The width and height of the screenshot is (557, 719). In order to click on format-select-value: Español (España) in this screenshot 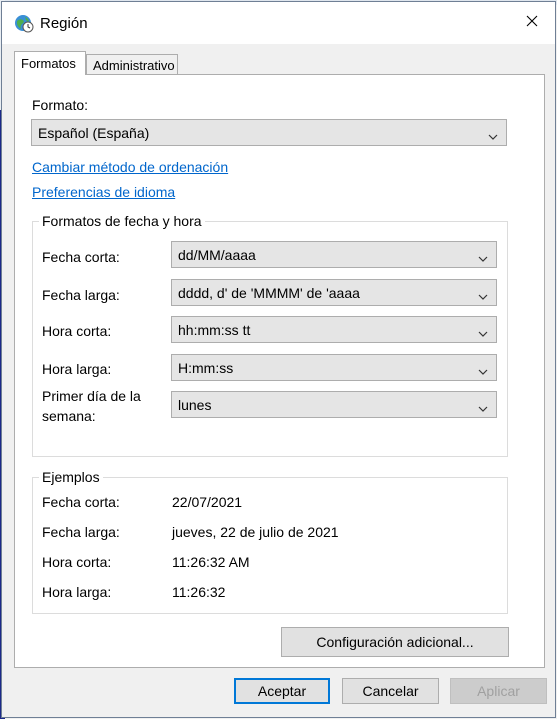, I will do `click(94, 133)`.